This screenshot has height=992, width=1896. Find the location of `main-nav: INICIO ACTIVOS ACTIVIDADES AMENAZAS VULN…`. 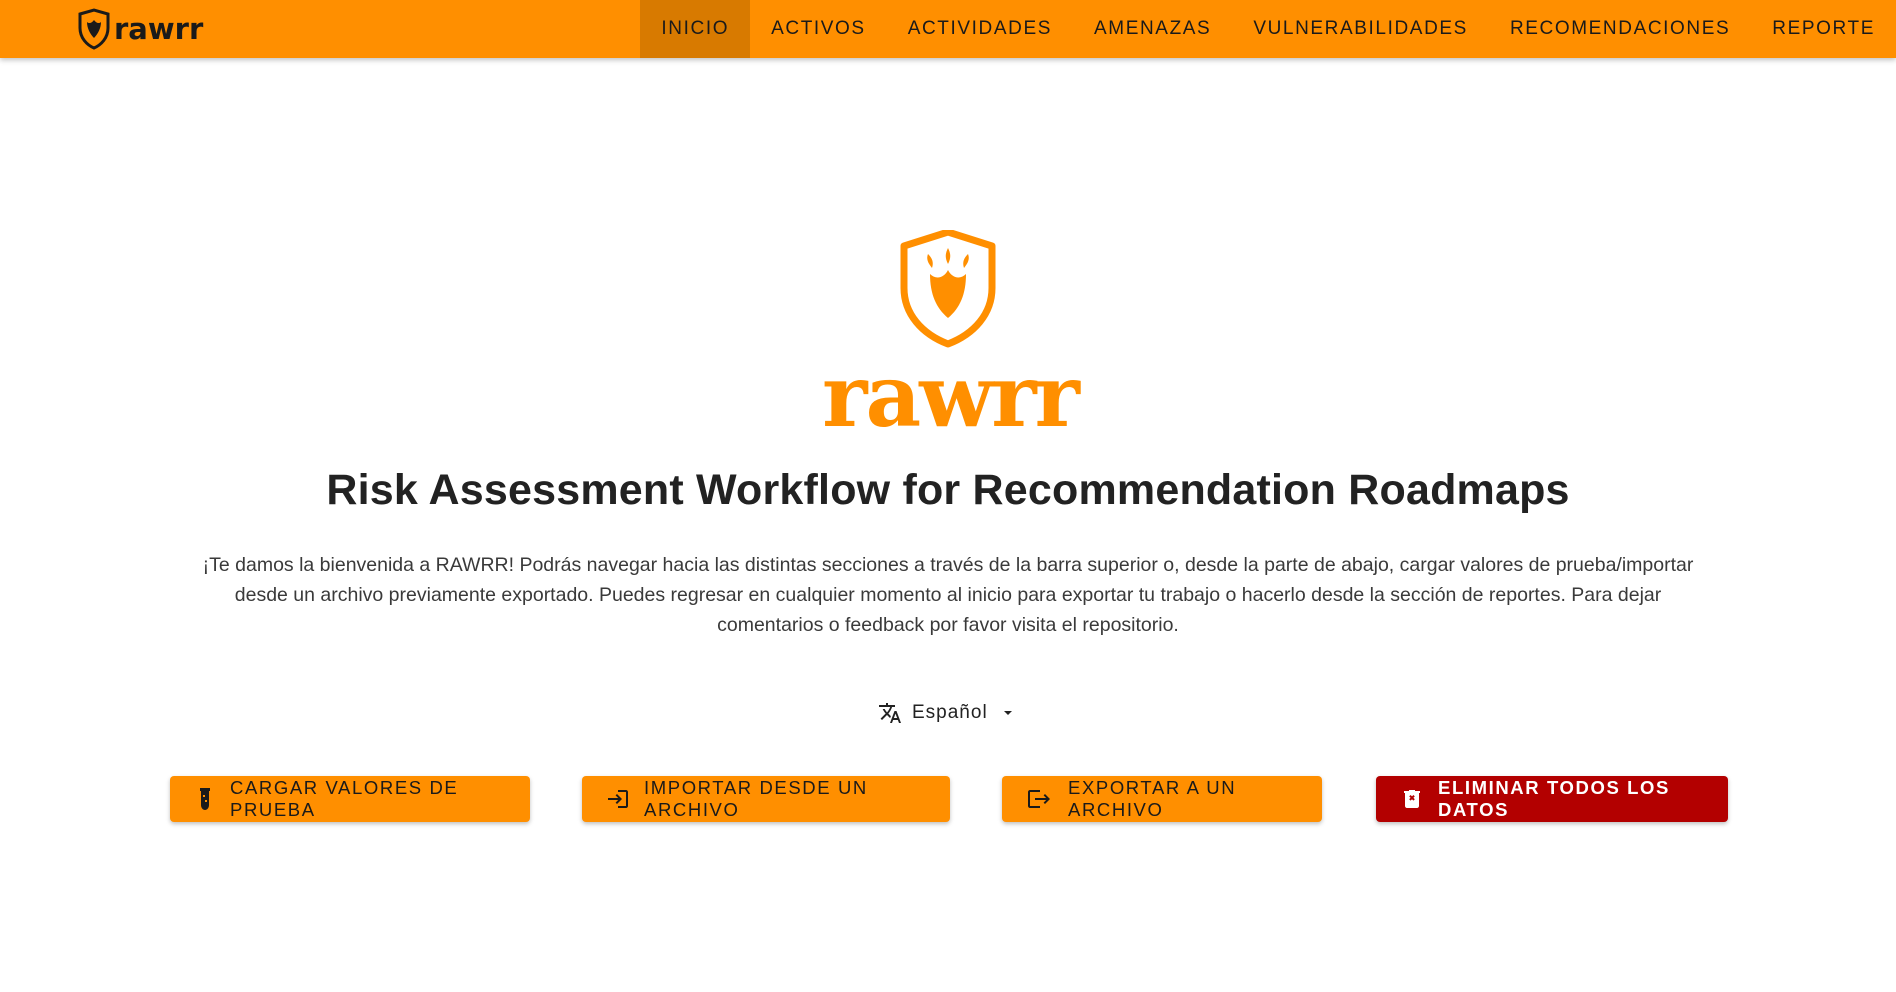

main-nav: INICIO ACTIVOS ACTIVIDADES AMENAZAS VULN… is located at coordinates (1268, 29).